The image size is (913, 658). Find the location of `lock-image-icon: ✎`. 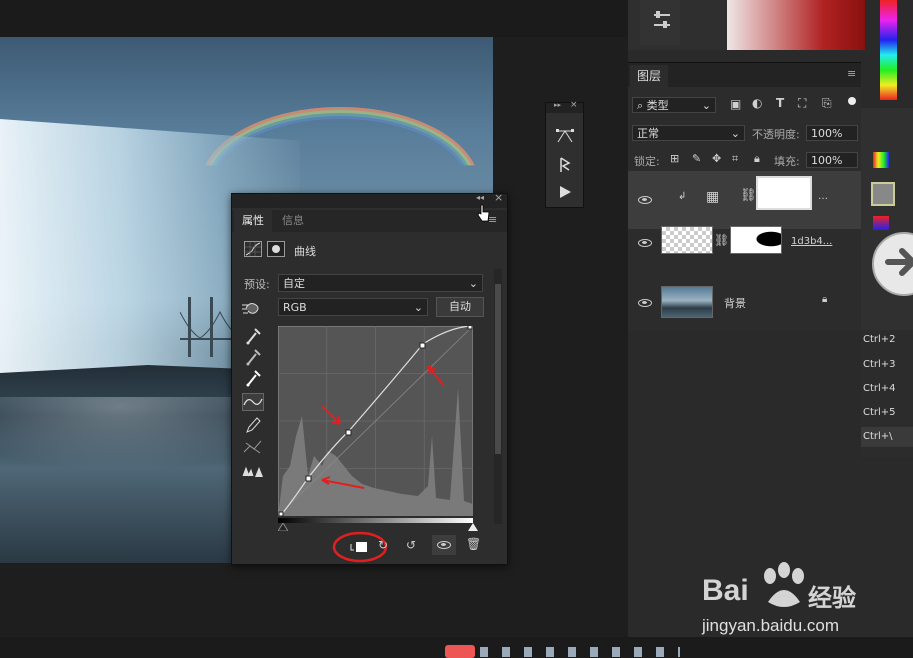

lock-image-icon: ✎ is located at coordinates (696, 158).